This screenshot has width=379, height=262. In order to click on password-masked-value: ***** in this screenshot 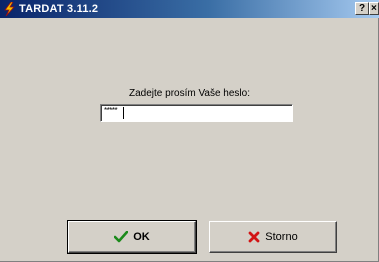, I will do `click(111, 110)`.